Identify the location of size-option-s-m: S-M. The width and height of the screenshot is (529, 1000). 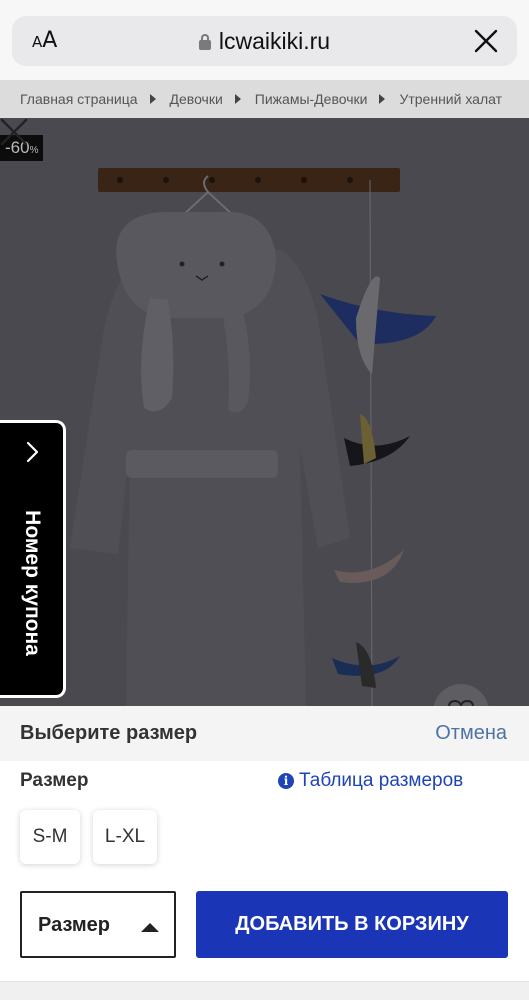
(50, 837).